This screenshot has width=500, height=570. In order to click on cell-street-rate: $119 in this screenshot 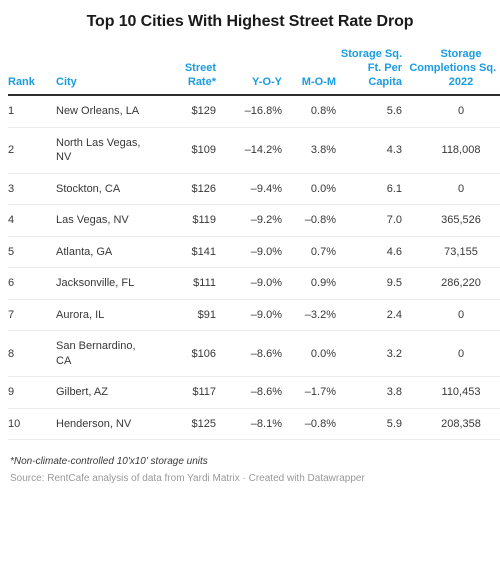, I will do `click(187, 220)`.